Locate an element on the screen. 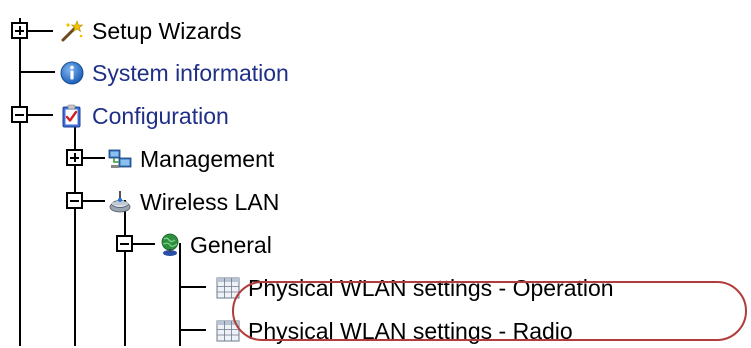 The height and width of the screenshot is (348, 751). tree-item-general: General is located at coordinates (215, 245).